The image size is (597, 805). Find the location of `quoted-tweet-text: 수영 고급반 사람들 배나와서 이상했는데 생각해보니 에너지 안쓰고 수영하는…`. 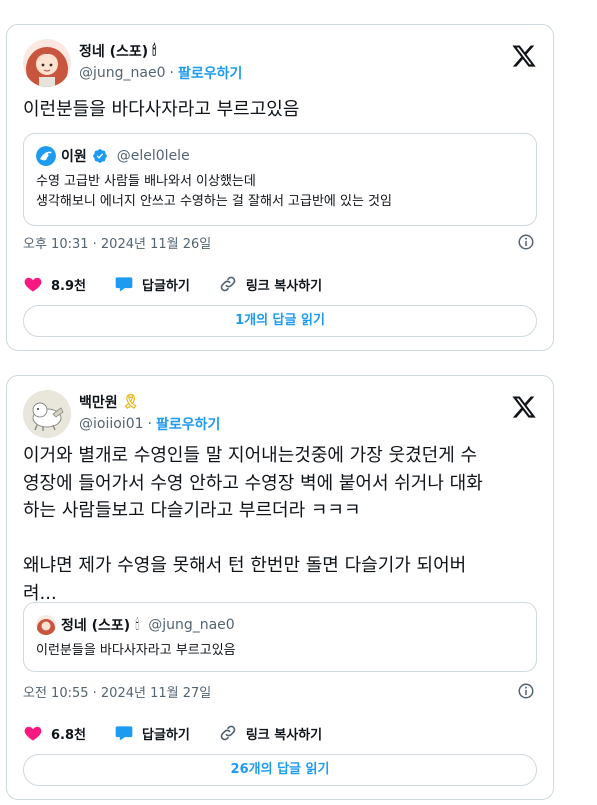

quoted-tweet-text: 수영 고급반 사람들 배나와서 이상했는데 생각해보니 에너지 안쓰고 수영하는… is located at coordinates (214, 191).